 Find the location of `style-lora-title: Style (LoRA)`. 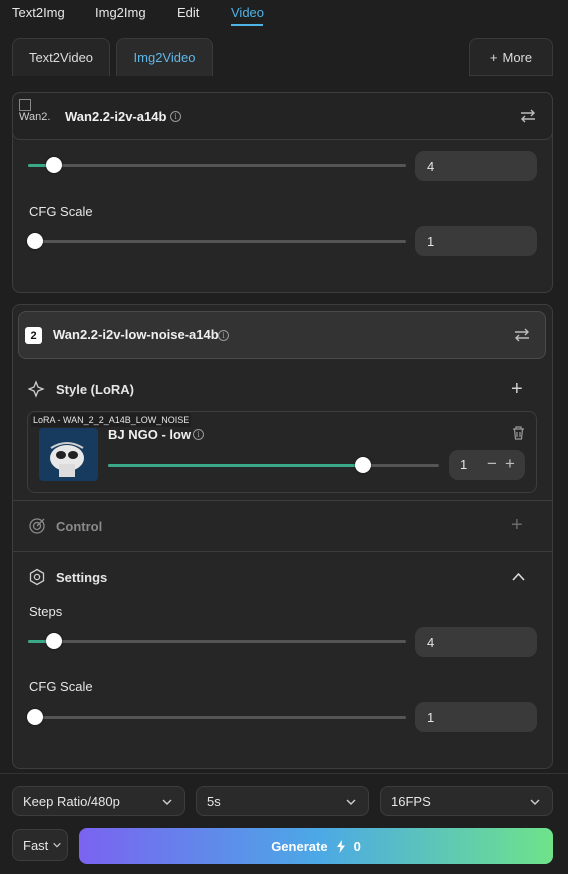

style-lora-title: Style (LoRA) is located at coordinates (95, 389).